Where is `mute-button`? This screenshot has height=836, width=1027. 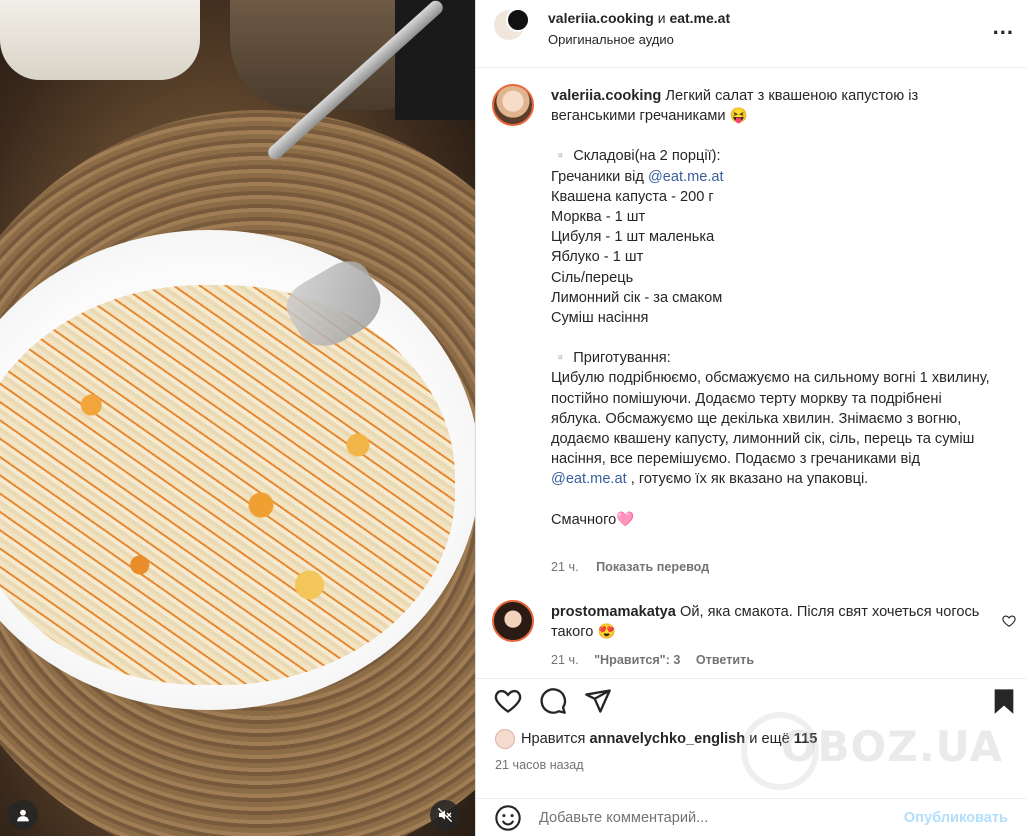 mute-button is located at coordinates (445, 815).